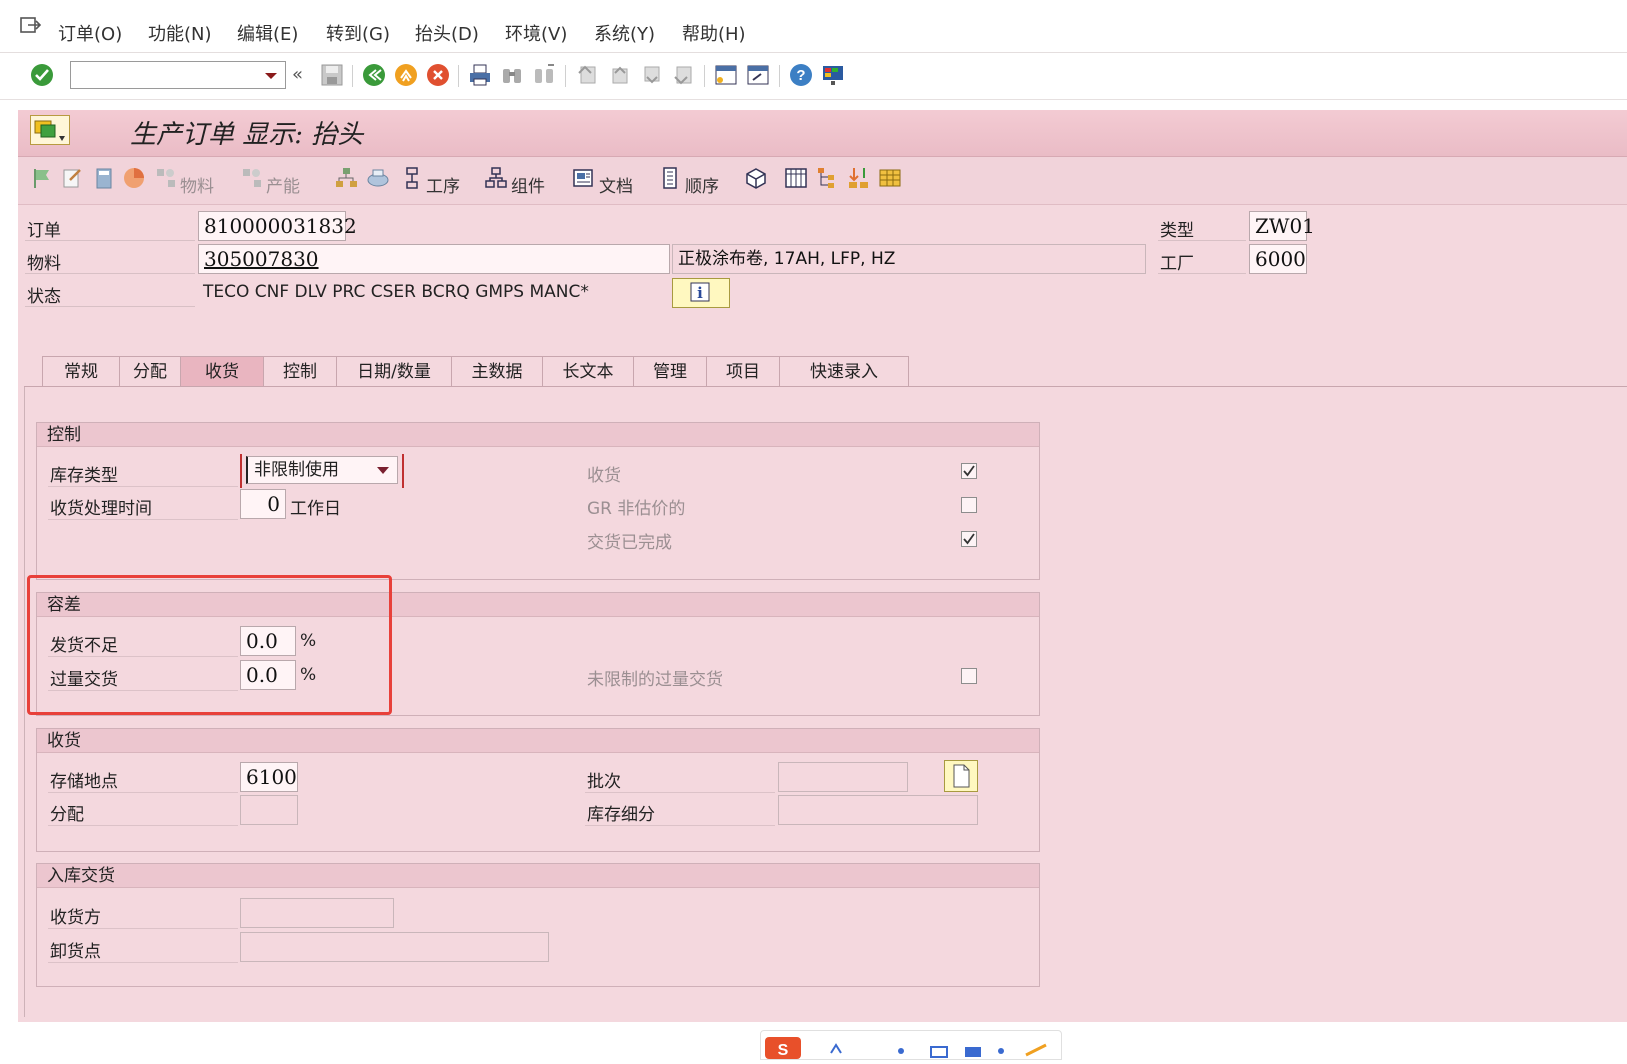  Describe the element at coordinates (44, 297) in the screenshot. I see `status-label: 状态` at that location.